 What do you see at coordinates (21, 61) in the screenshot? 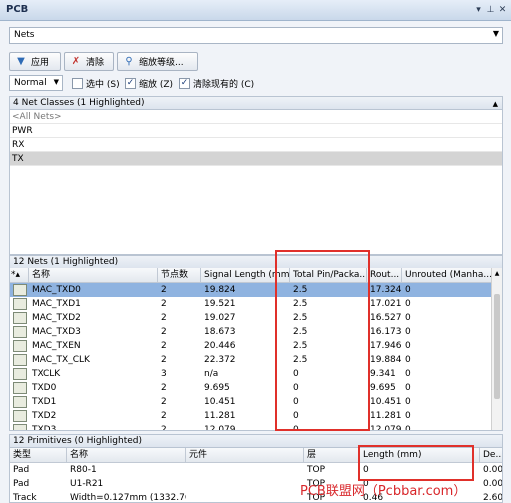
I see `filter-icon: ▼` at bounding box center [21, 61].